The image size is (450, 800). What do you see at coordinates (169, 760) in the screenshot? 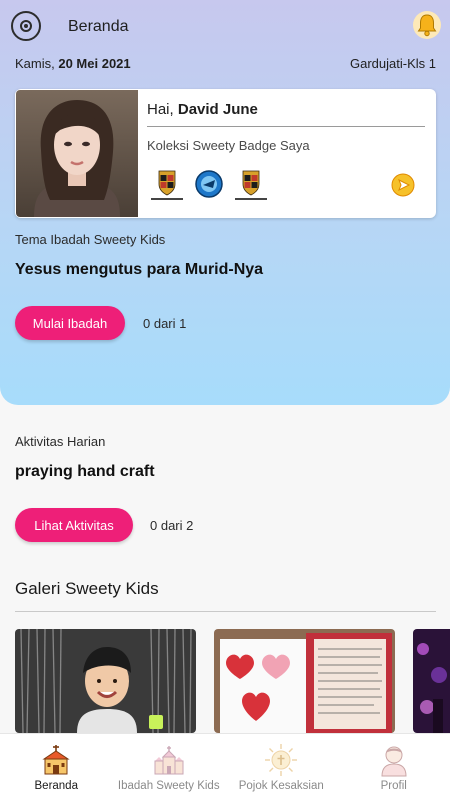
I see `cathedral-icon` at bounding box center [169, 760].